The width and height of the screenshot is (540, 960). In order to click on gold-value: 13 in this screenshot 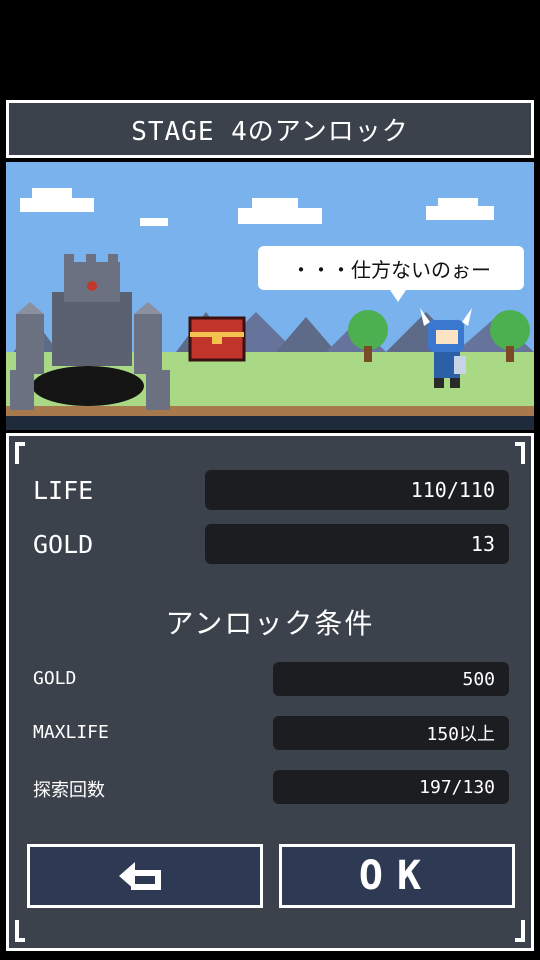, I will do `click(357, 544)`.